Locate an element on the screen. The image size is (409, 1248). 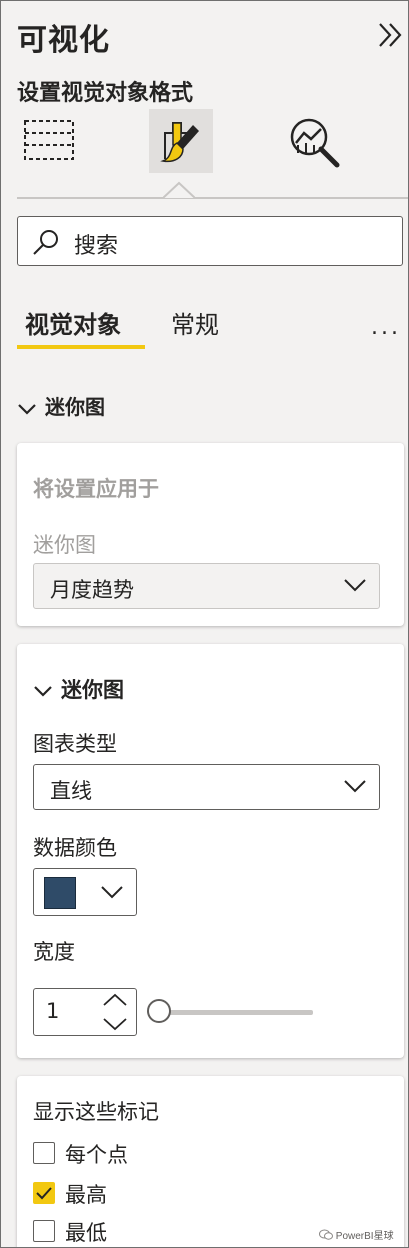
checkbox-label: 最高 is located at coordinates (86, 1195).